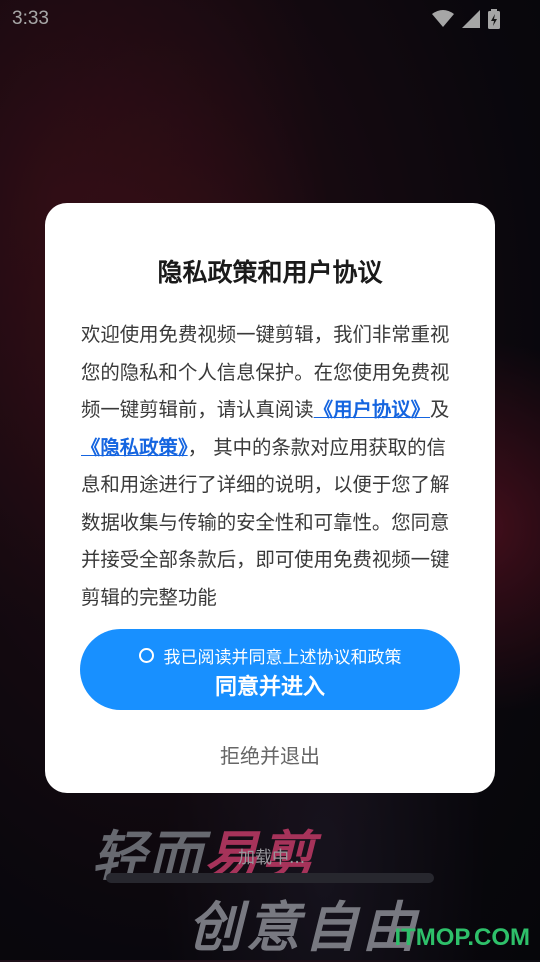 This screenshot has height=962, width=540. I want to click on reject-button: 拒绝并退出, so click(270, 754).